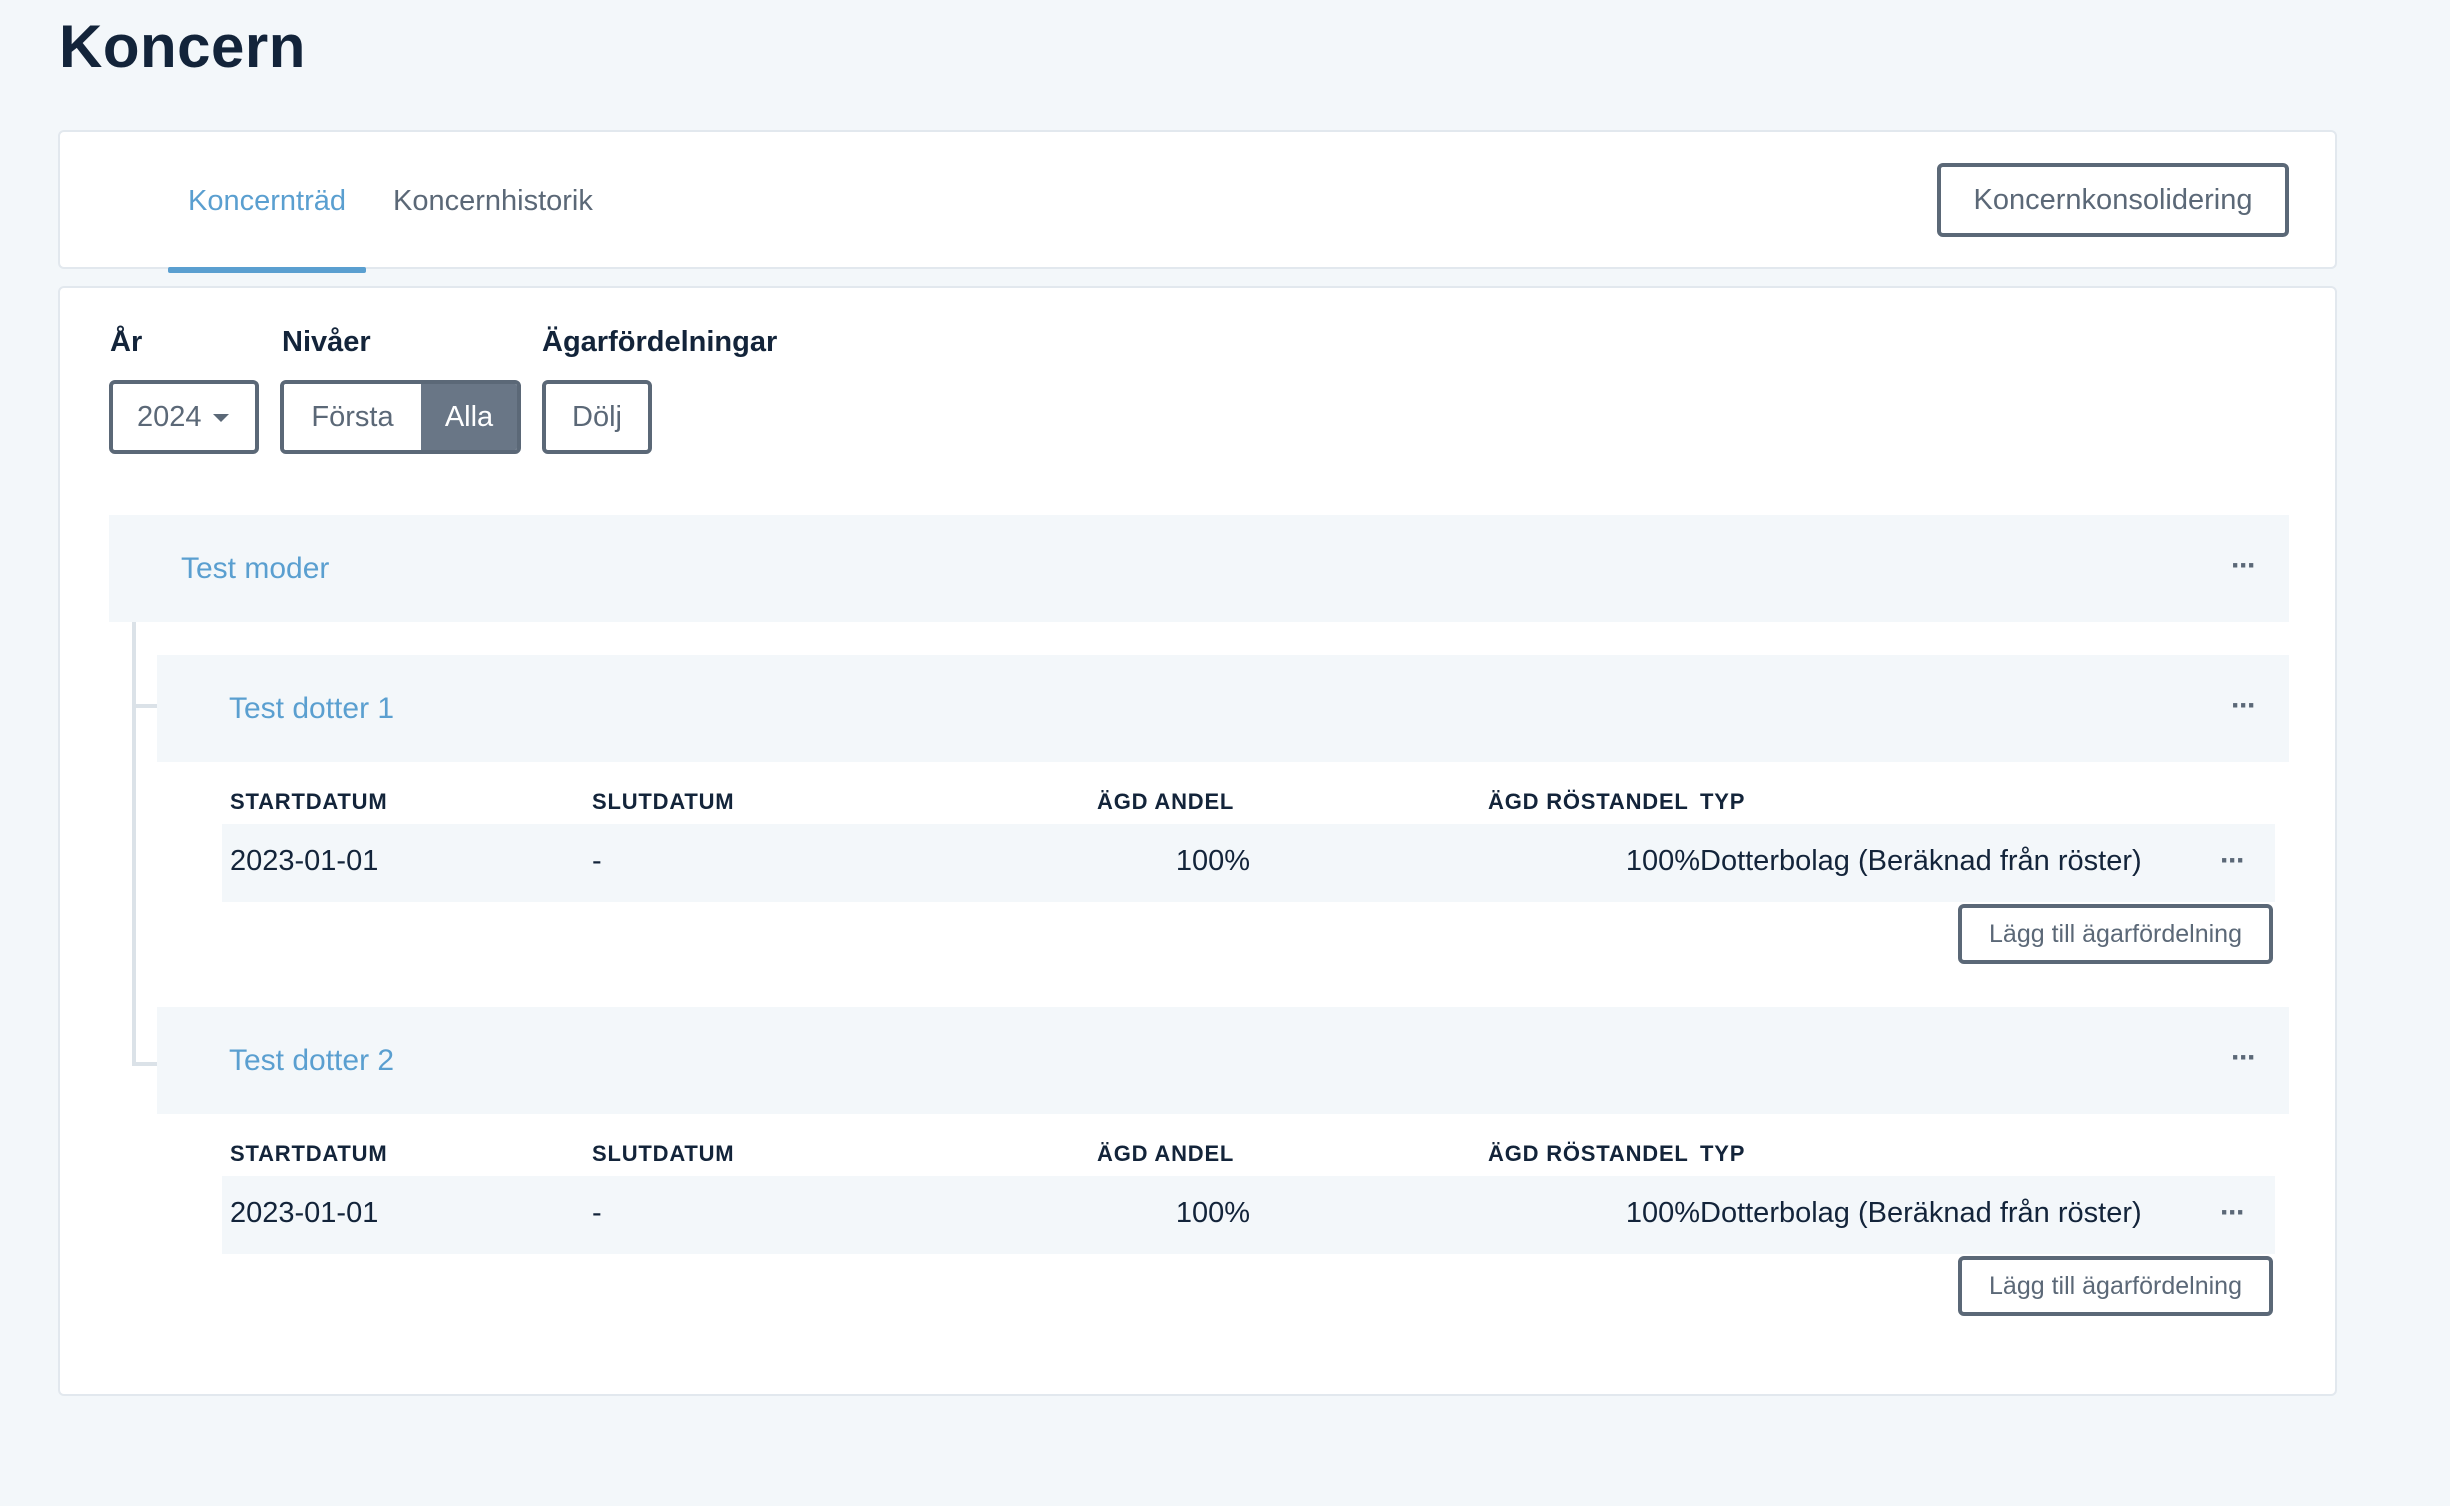 The image size is (2450, 1506). Describe the element at coordinates (311, 708) in the screenshot. I see `child-node-name: Test dotter 1` at that location.